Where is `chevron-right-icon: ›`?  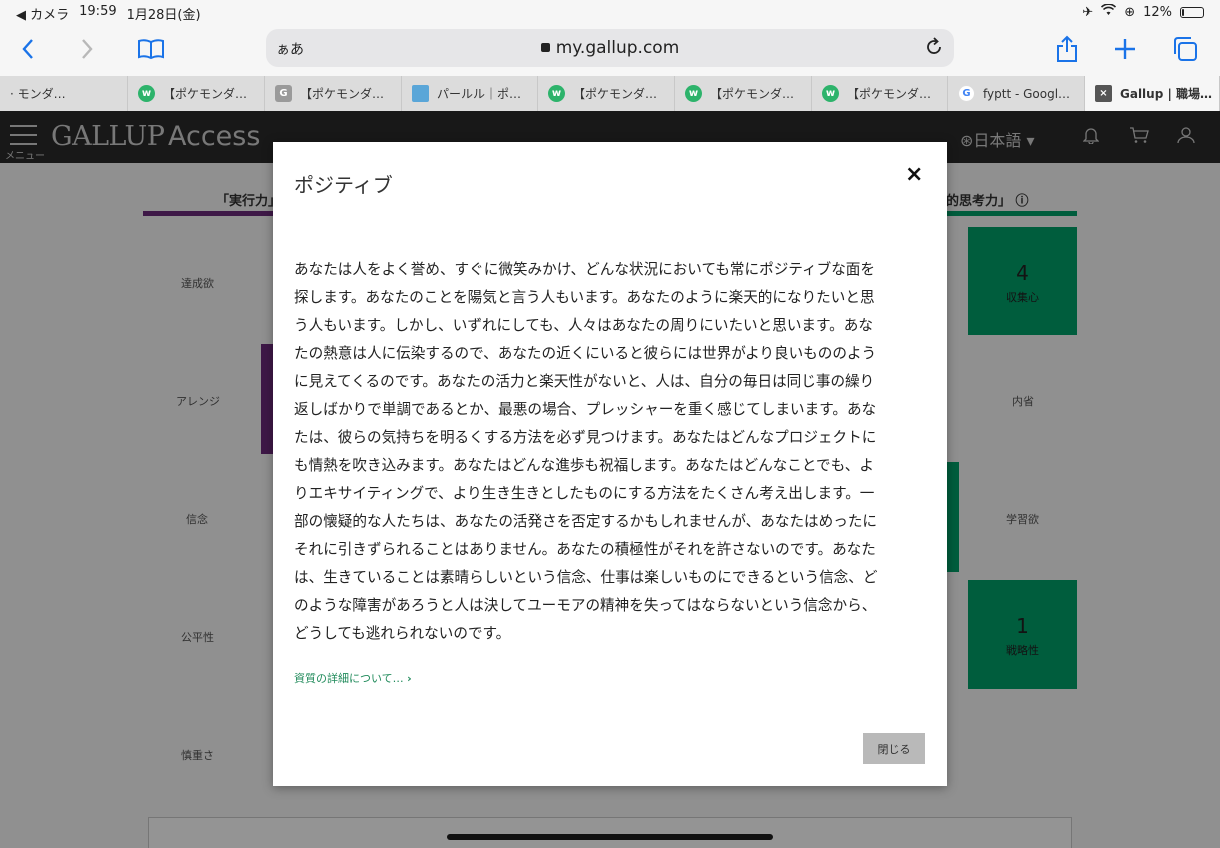 chevron-right-icon: › is located at coordinates (409, 678).